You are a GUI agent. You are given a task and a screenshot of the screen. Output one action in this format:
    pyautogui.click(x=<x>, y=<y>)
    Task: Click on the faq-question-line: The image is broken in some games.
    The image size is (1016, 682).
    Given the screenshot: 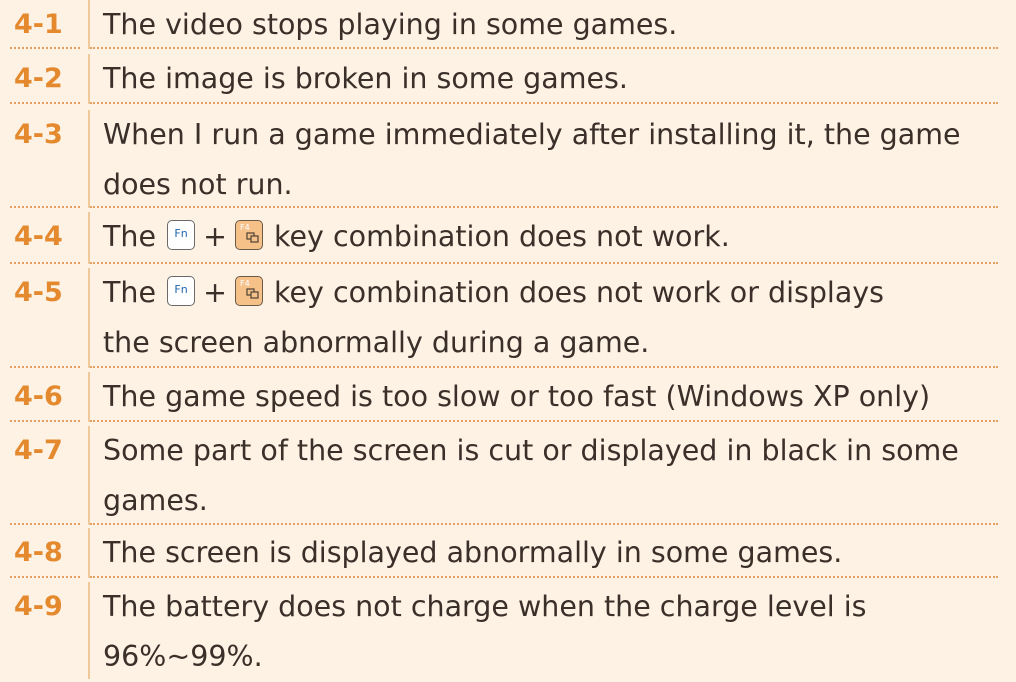 What is the action you would take?
    pyautogui.click(x=365, y=78)
    